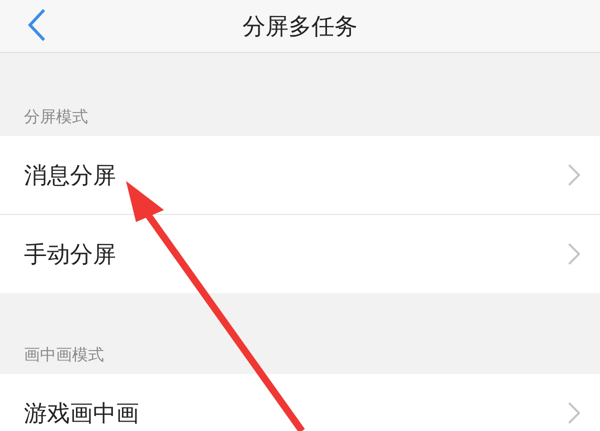 The height and width of the screenshot is (431, 600). I want to click on section-label: 分屏模式, so click(56, 117).